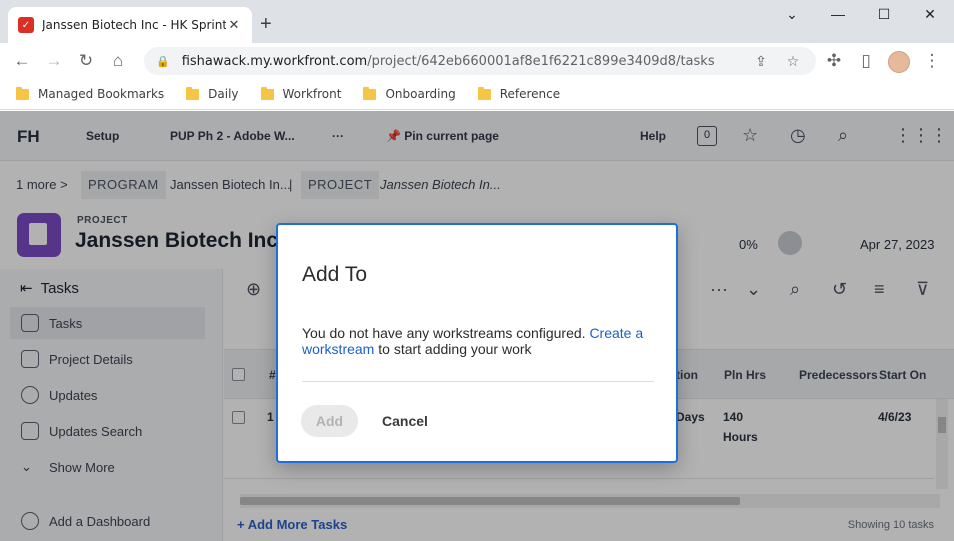 The height and width of the screenshot is (541, 954). What do you see at coordinates (212, 93) in the screenshot?
I see `bookmark-daily: Daily` at bounding box center [212, 93].